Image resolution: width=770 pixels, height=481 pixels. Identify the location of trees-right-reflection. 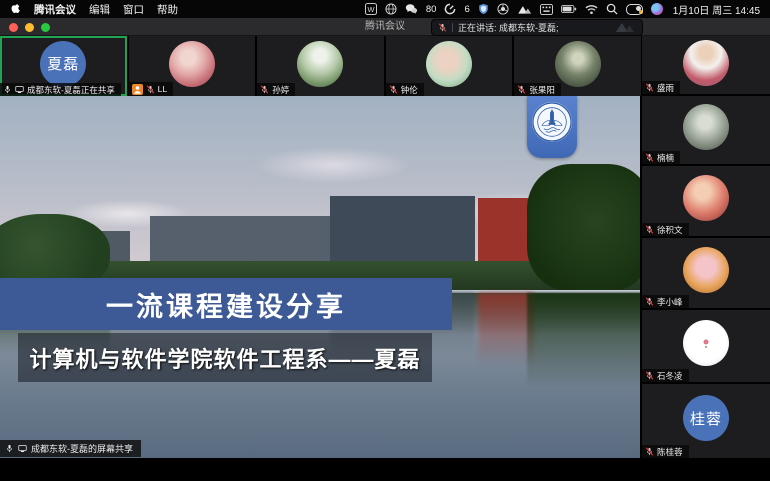
(583, 340).